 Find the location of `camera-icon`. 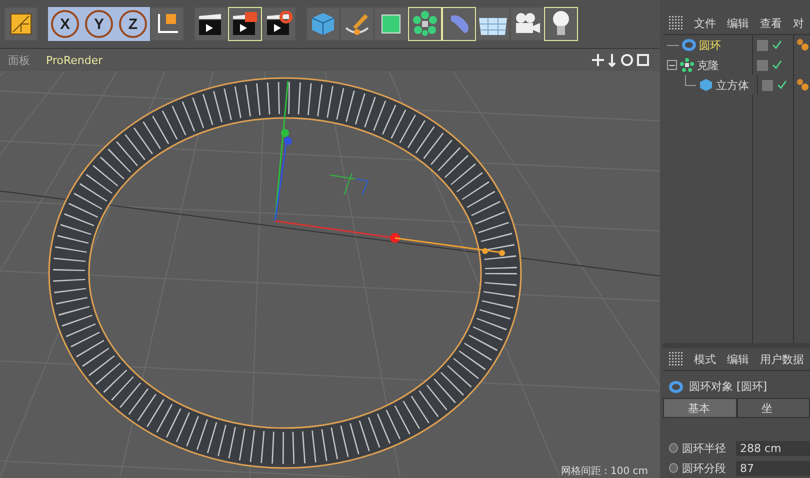

camera-icon is located at coordinates (527, 24).